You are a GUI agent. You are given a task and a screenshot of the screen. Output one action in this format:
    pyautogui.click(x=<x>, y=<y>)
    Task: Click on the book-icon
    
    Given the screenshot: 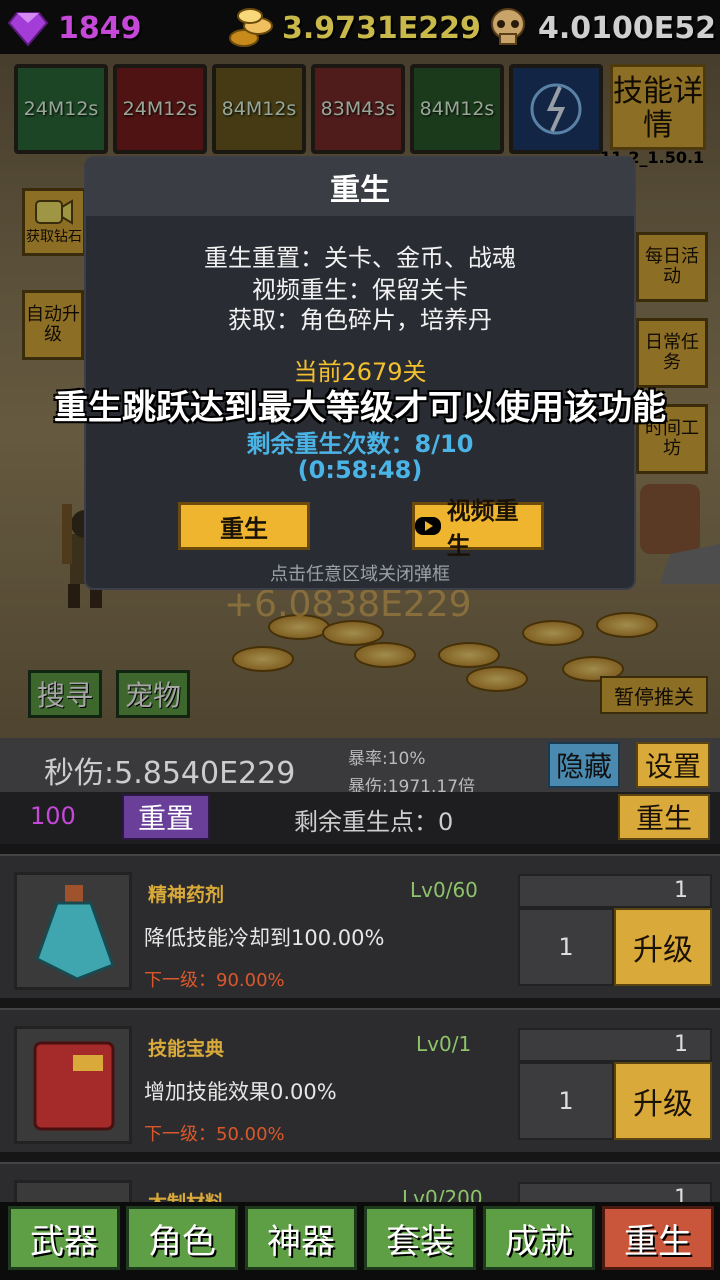 What is the action you would take?
    pyautogui.click(x=73, y=1085)
    